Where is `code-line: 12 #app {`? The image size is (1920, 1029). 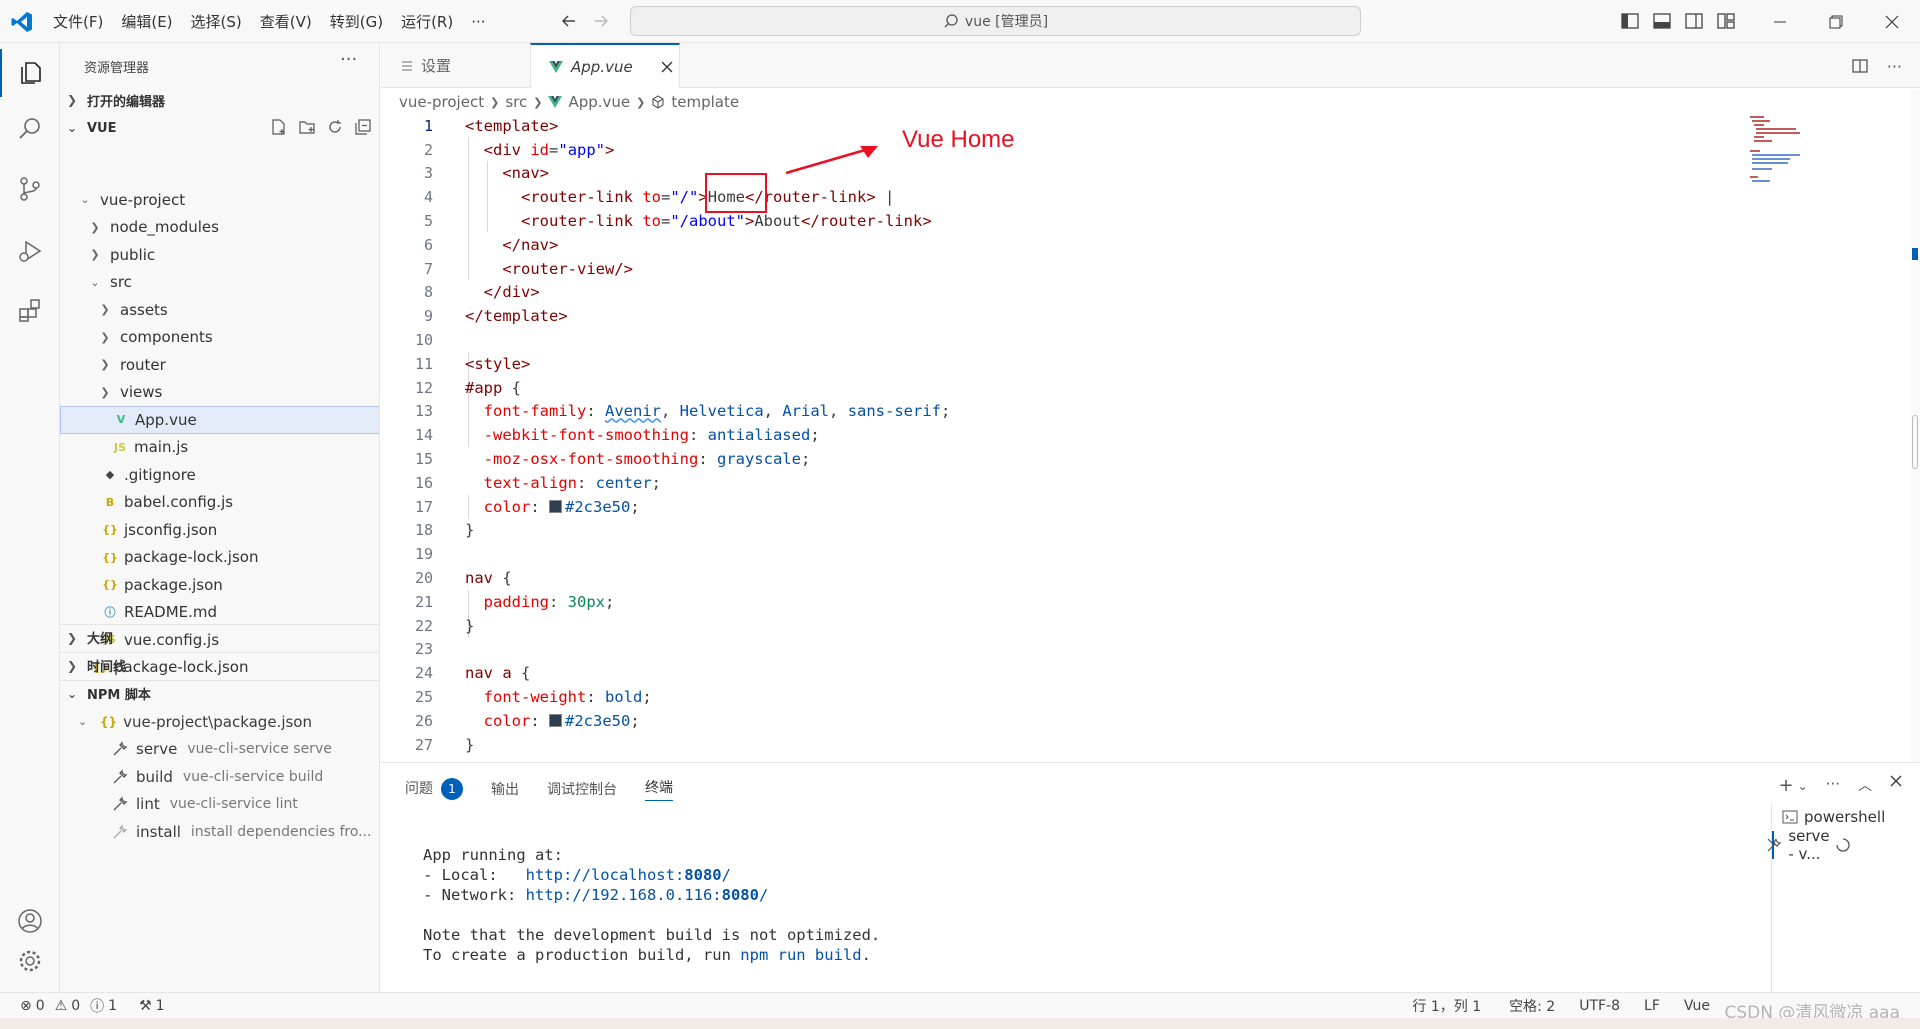
code-line: 12 #app { is located at coordinates (468, 387).